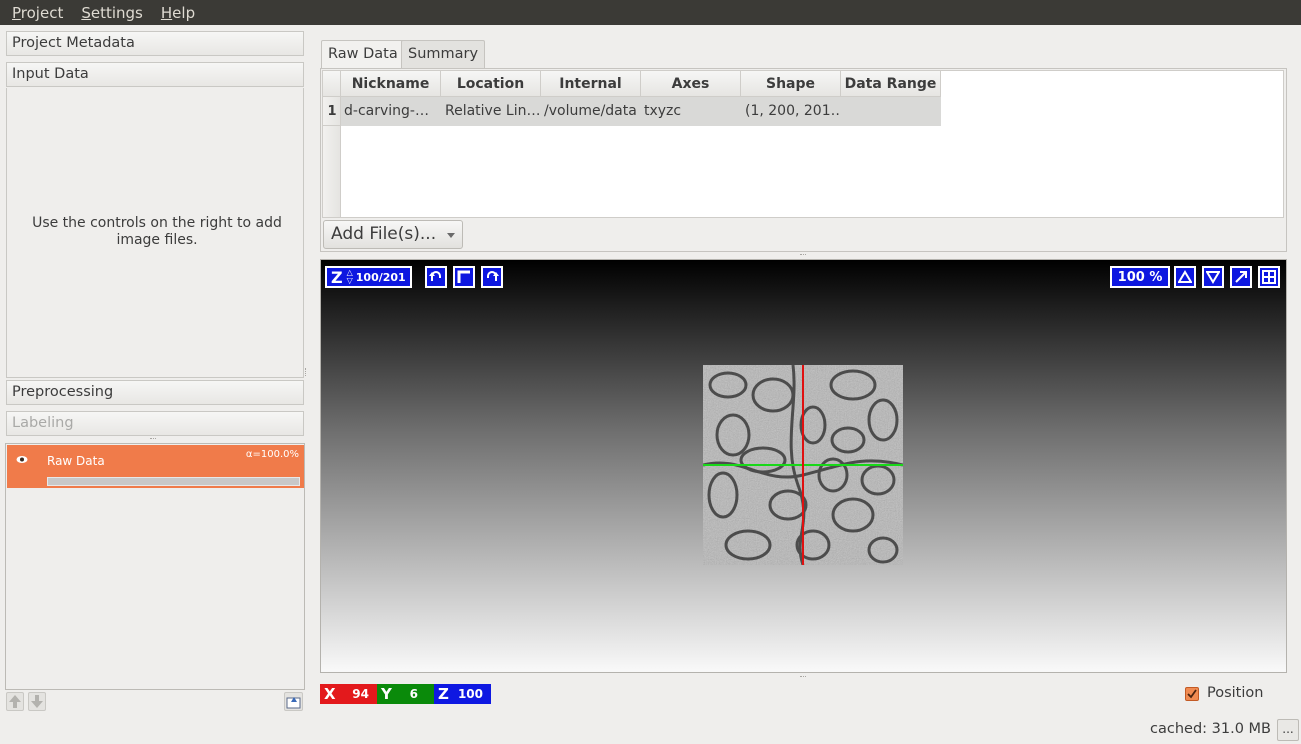  What do you see at coordinates (691, 111) in the screenshot?
I see `table-cell-axes: txyzc` at bounding box center [691, 111].